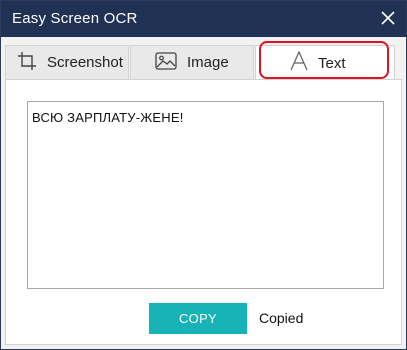 The width and height of the screenshot is (407, 350). What do you see at coordinates (166, 62) in the screenshot?
I see `image-icon` at bounding box center [166, 62].